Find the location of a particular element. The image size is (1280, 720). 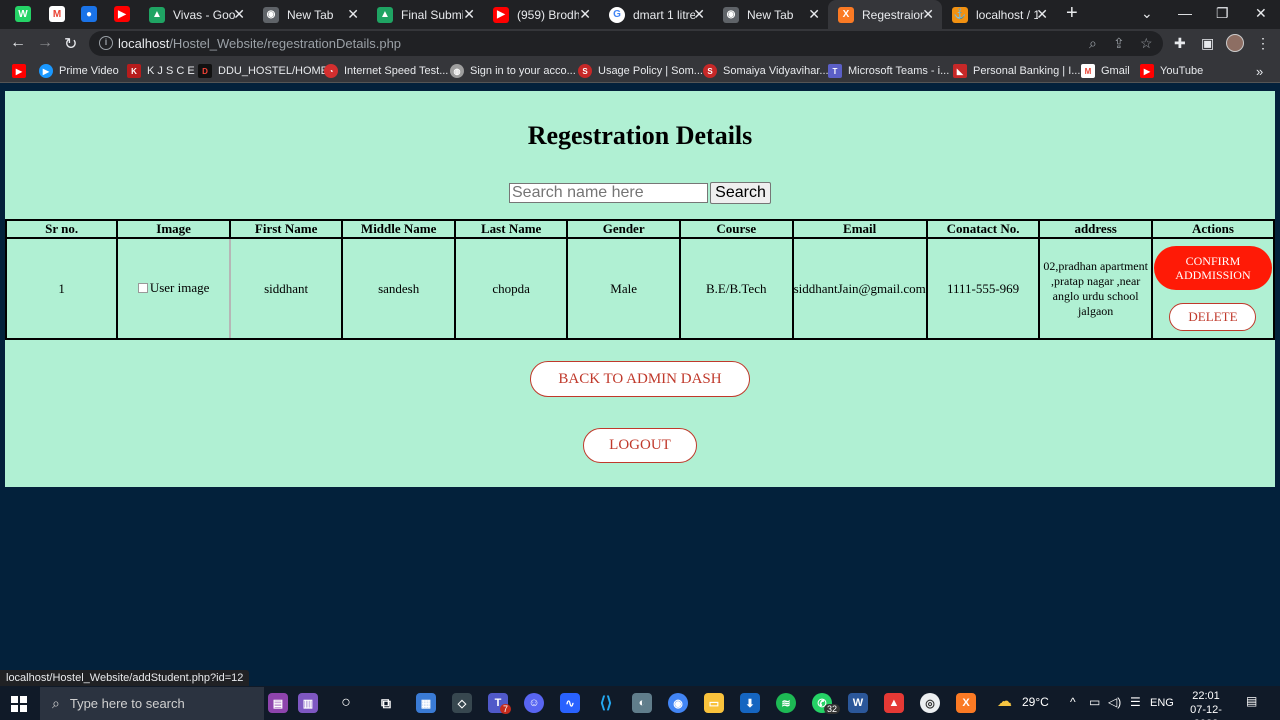

youtube-pinned-tab-icon: ▶ is located at coordinates (122, 14).